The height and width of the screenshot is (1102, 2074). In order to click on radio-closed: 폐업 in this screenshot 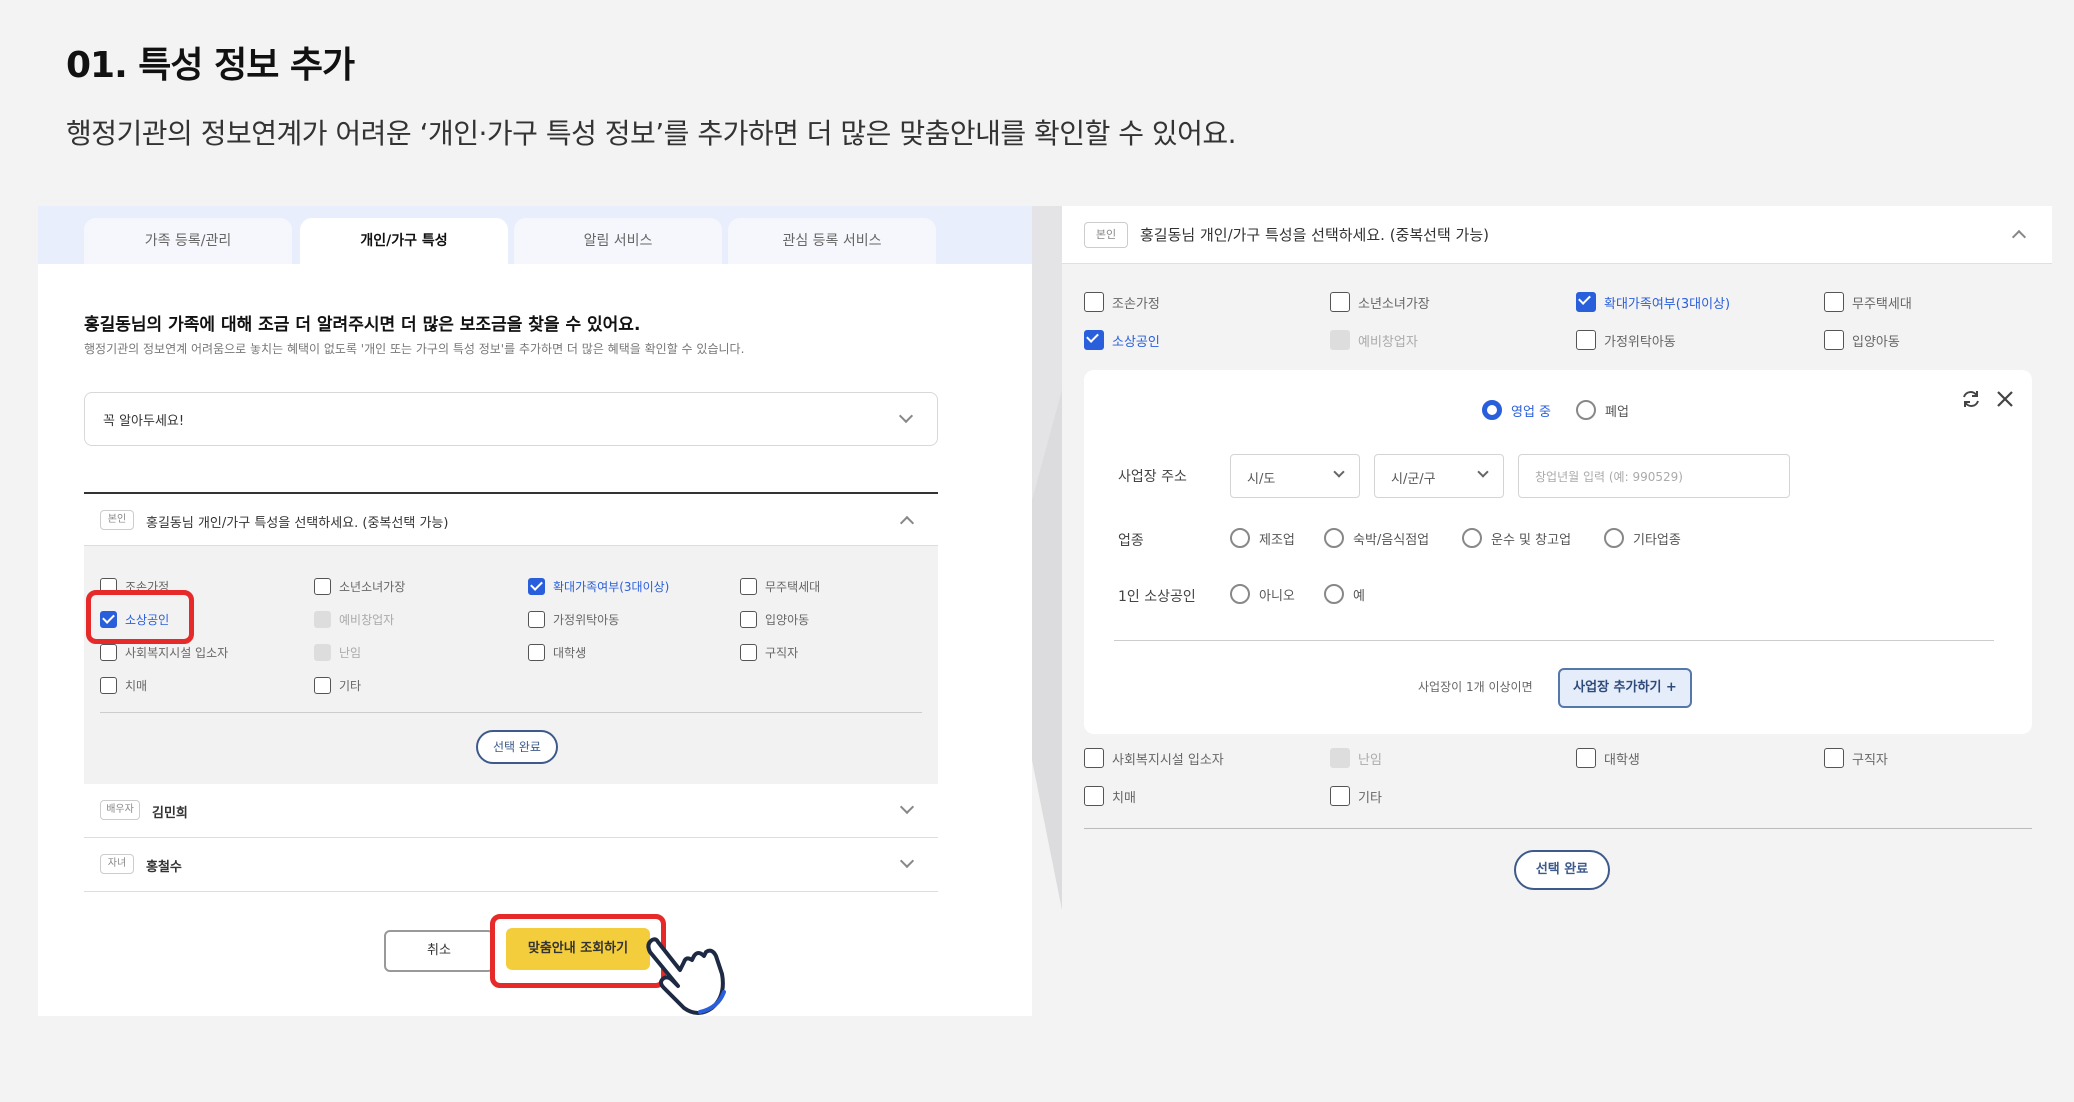, I will do `click(1602, 410)`.